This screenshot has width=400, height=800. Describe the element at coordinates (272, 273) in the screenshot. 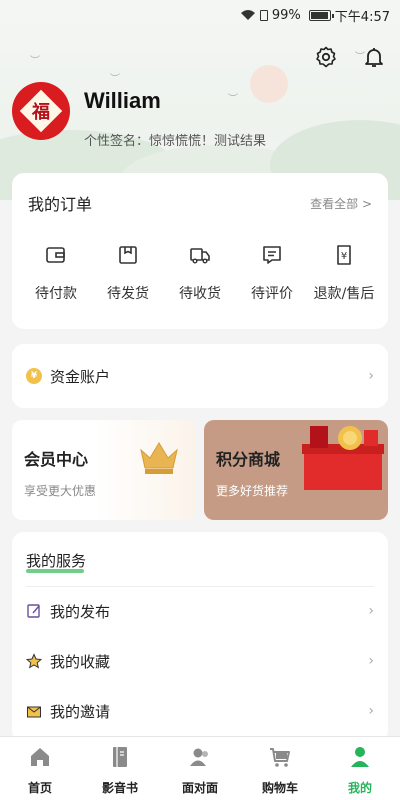

I see `order-pending-review: 待评价` at that location.